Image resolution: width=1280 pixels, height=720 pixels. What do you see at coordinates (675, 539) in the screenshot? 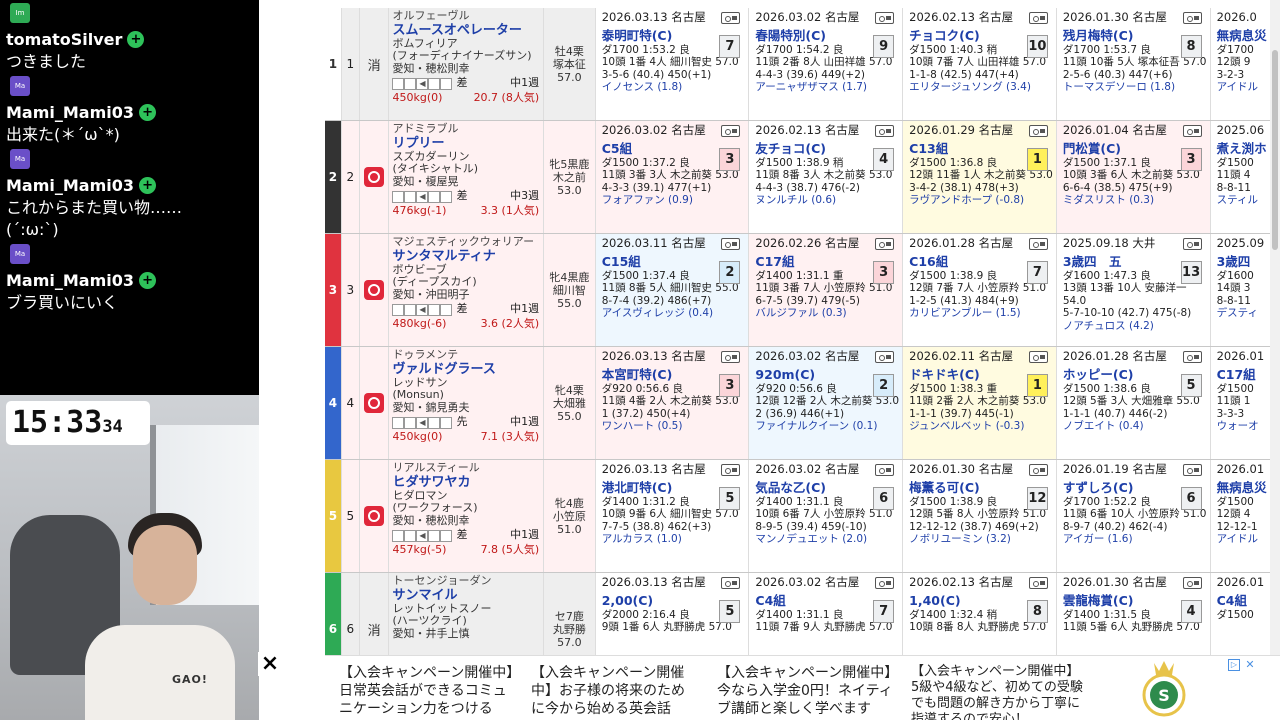
I see `race-winner: アルカラス (1.0)` at bounding box center [675, 539].